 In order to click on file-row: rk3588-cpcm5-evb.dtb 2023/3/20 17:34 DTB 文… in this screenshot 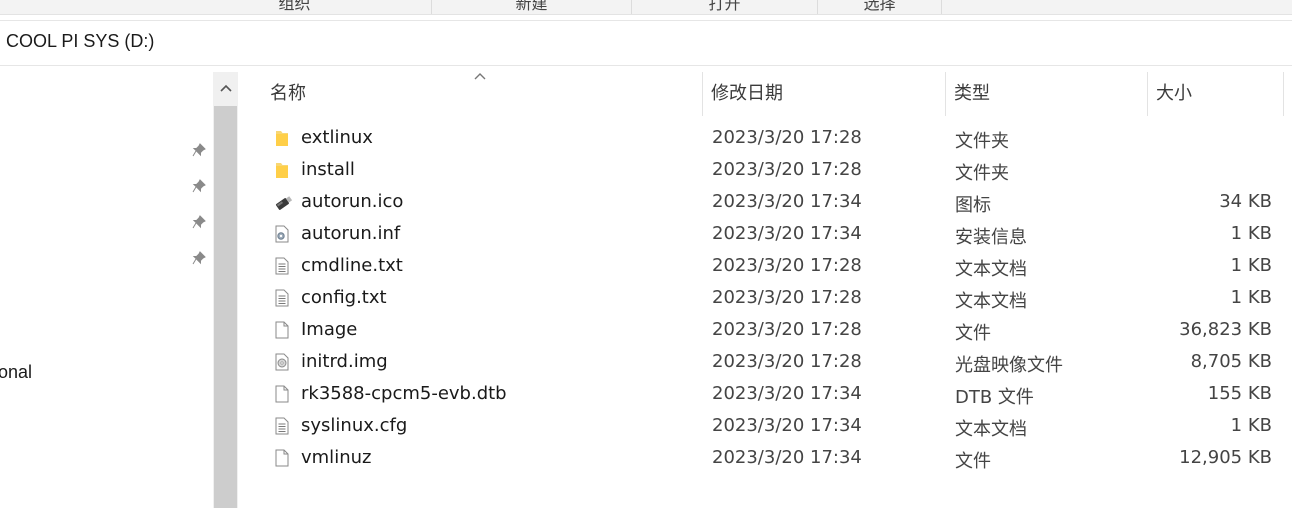, I will do `click(766, 394)`.